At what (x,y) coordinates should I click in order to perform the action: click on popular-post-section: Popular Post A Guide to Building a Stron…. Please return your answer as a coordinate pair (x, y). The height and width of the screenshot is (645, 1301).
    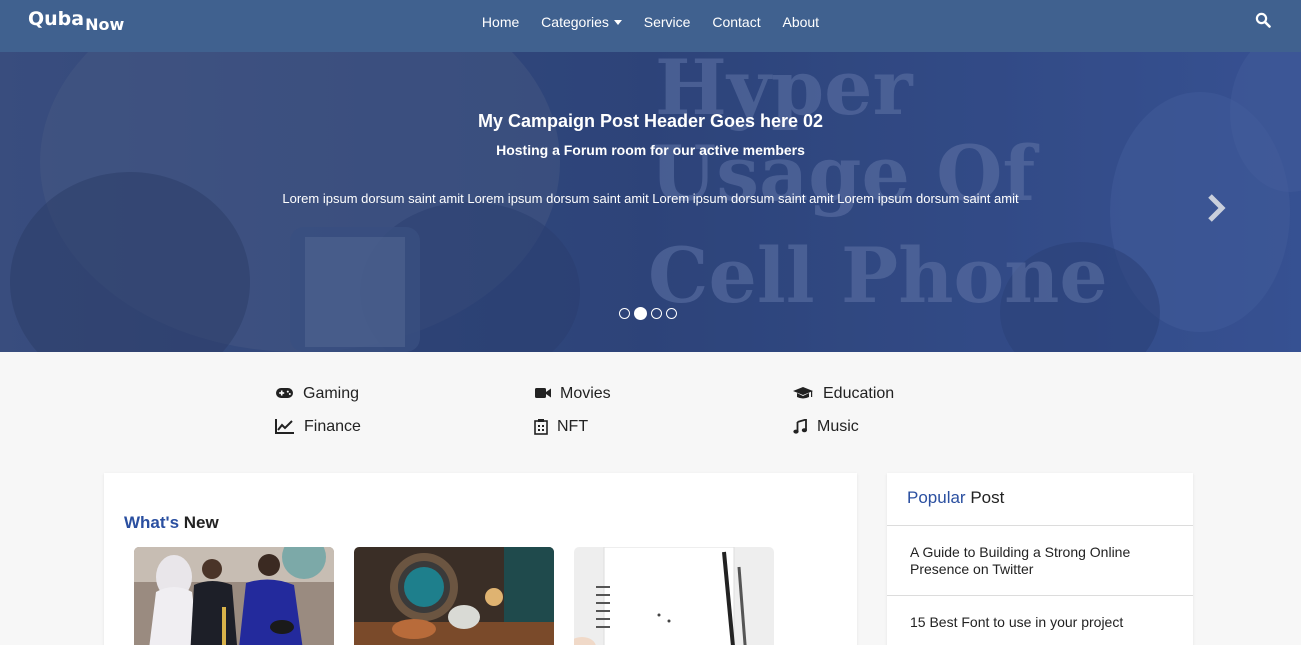
    Looking at the image, I should click on (1040, 559).